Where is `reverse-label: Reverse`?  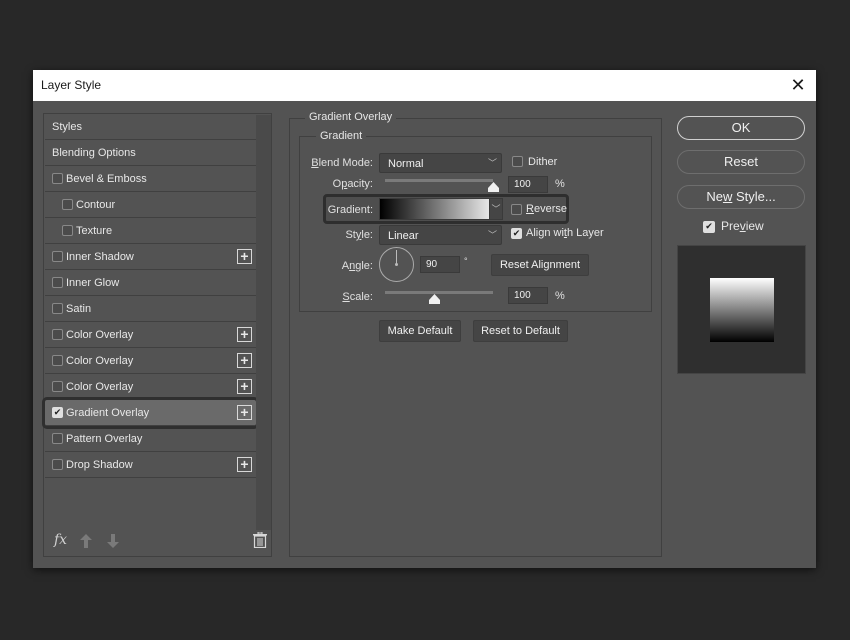
reverse-label: Reverse is located at coordinates (546, 209).